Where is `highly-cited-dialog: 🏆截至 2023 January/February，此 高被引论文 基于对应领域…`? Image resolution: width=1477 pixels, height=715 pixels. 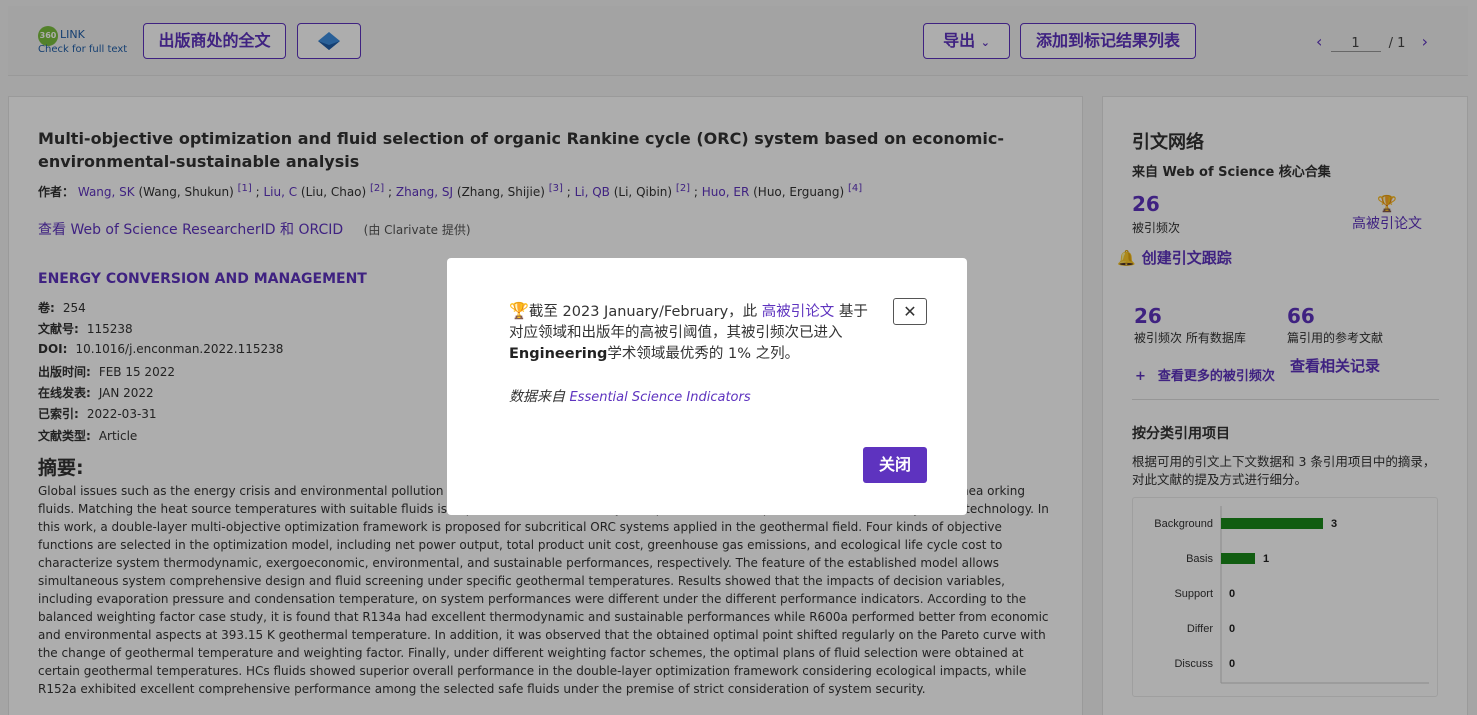 highly-cited-dialog: 🏆截至 2023 January/February，此 高被引论文 基于对应领域… is located at coordinates (707, 386).